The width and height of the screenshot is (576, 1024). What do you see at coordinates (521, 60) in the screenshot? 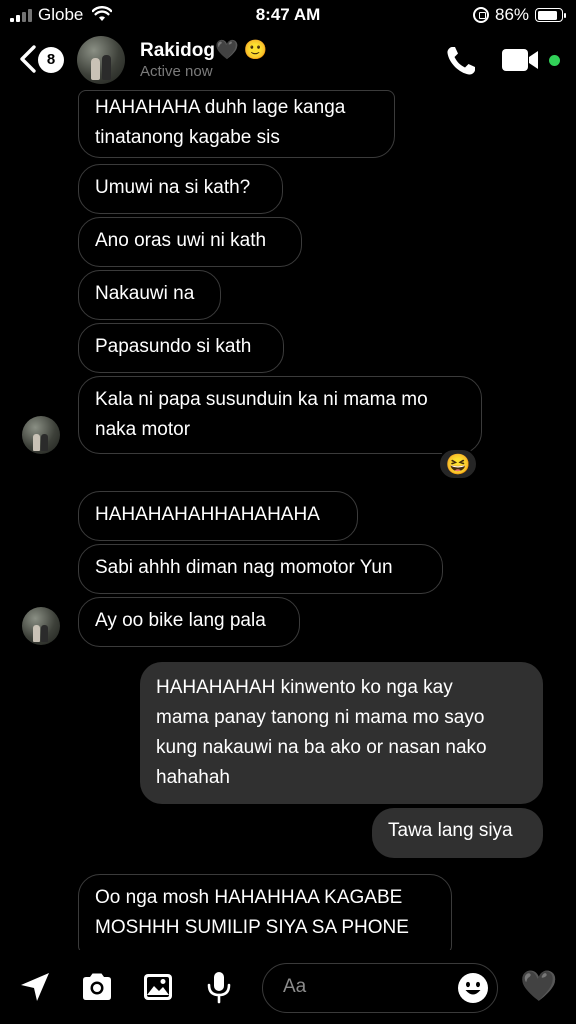
I see `video-call-icon` at bounding box center [521, 60].